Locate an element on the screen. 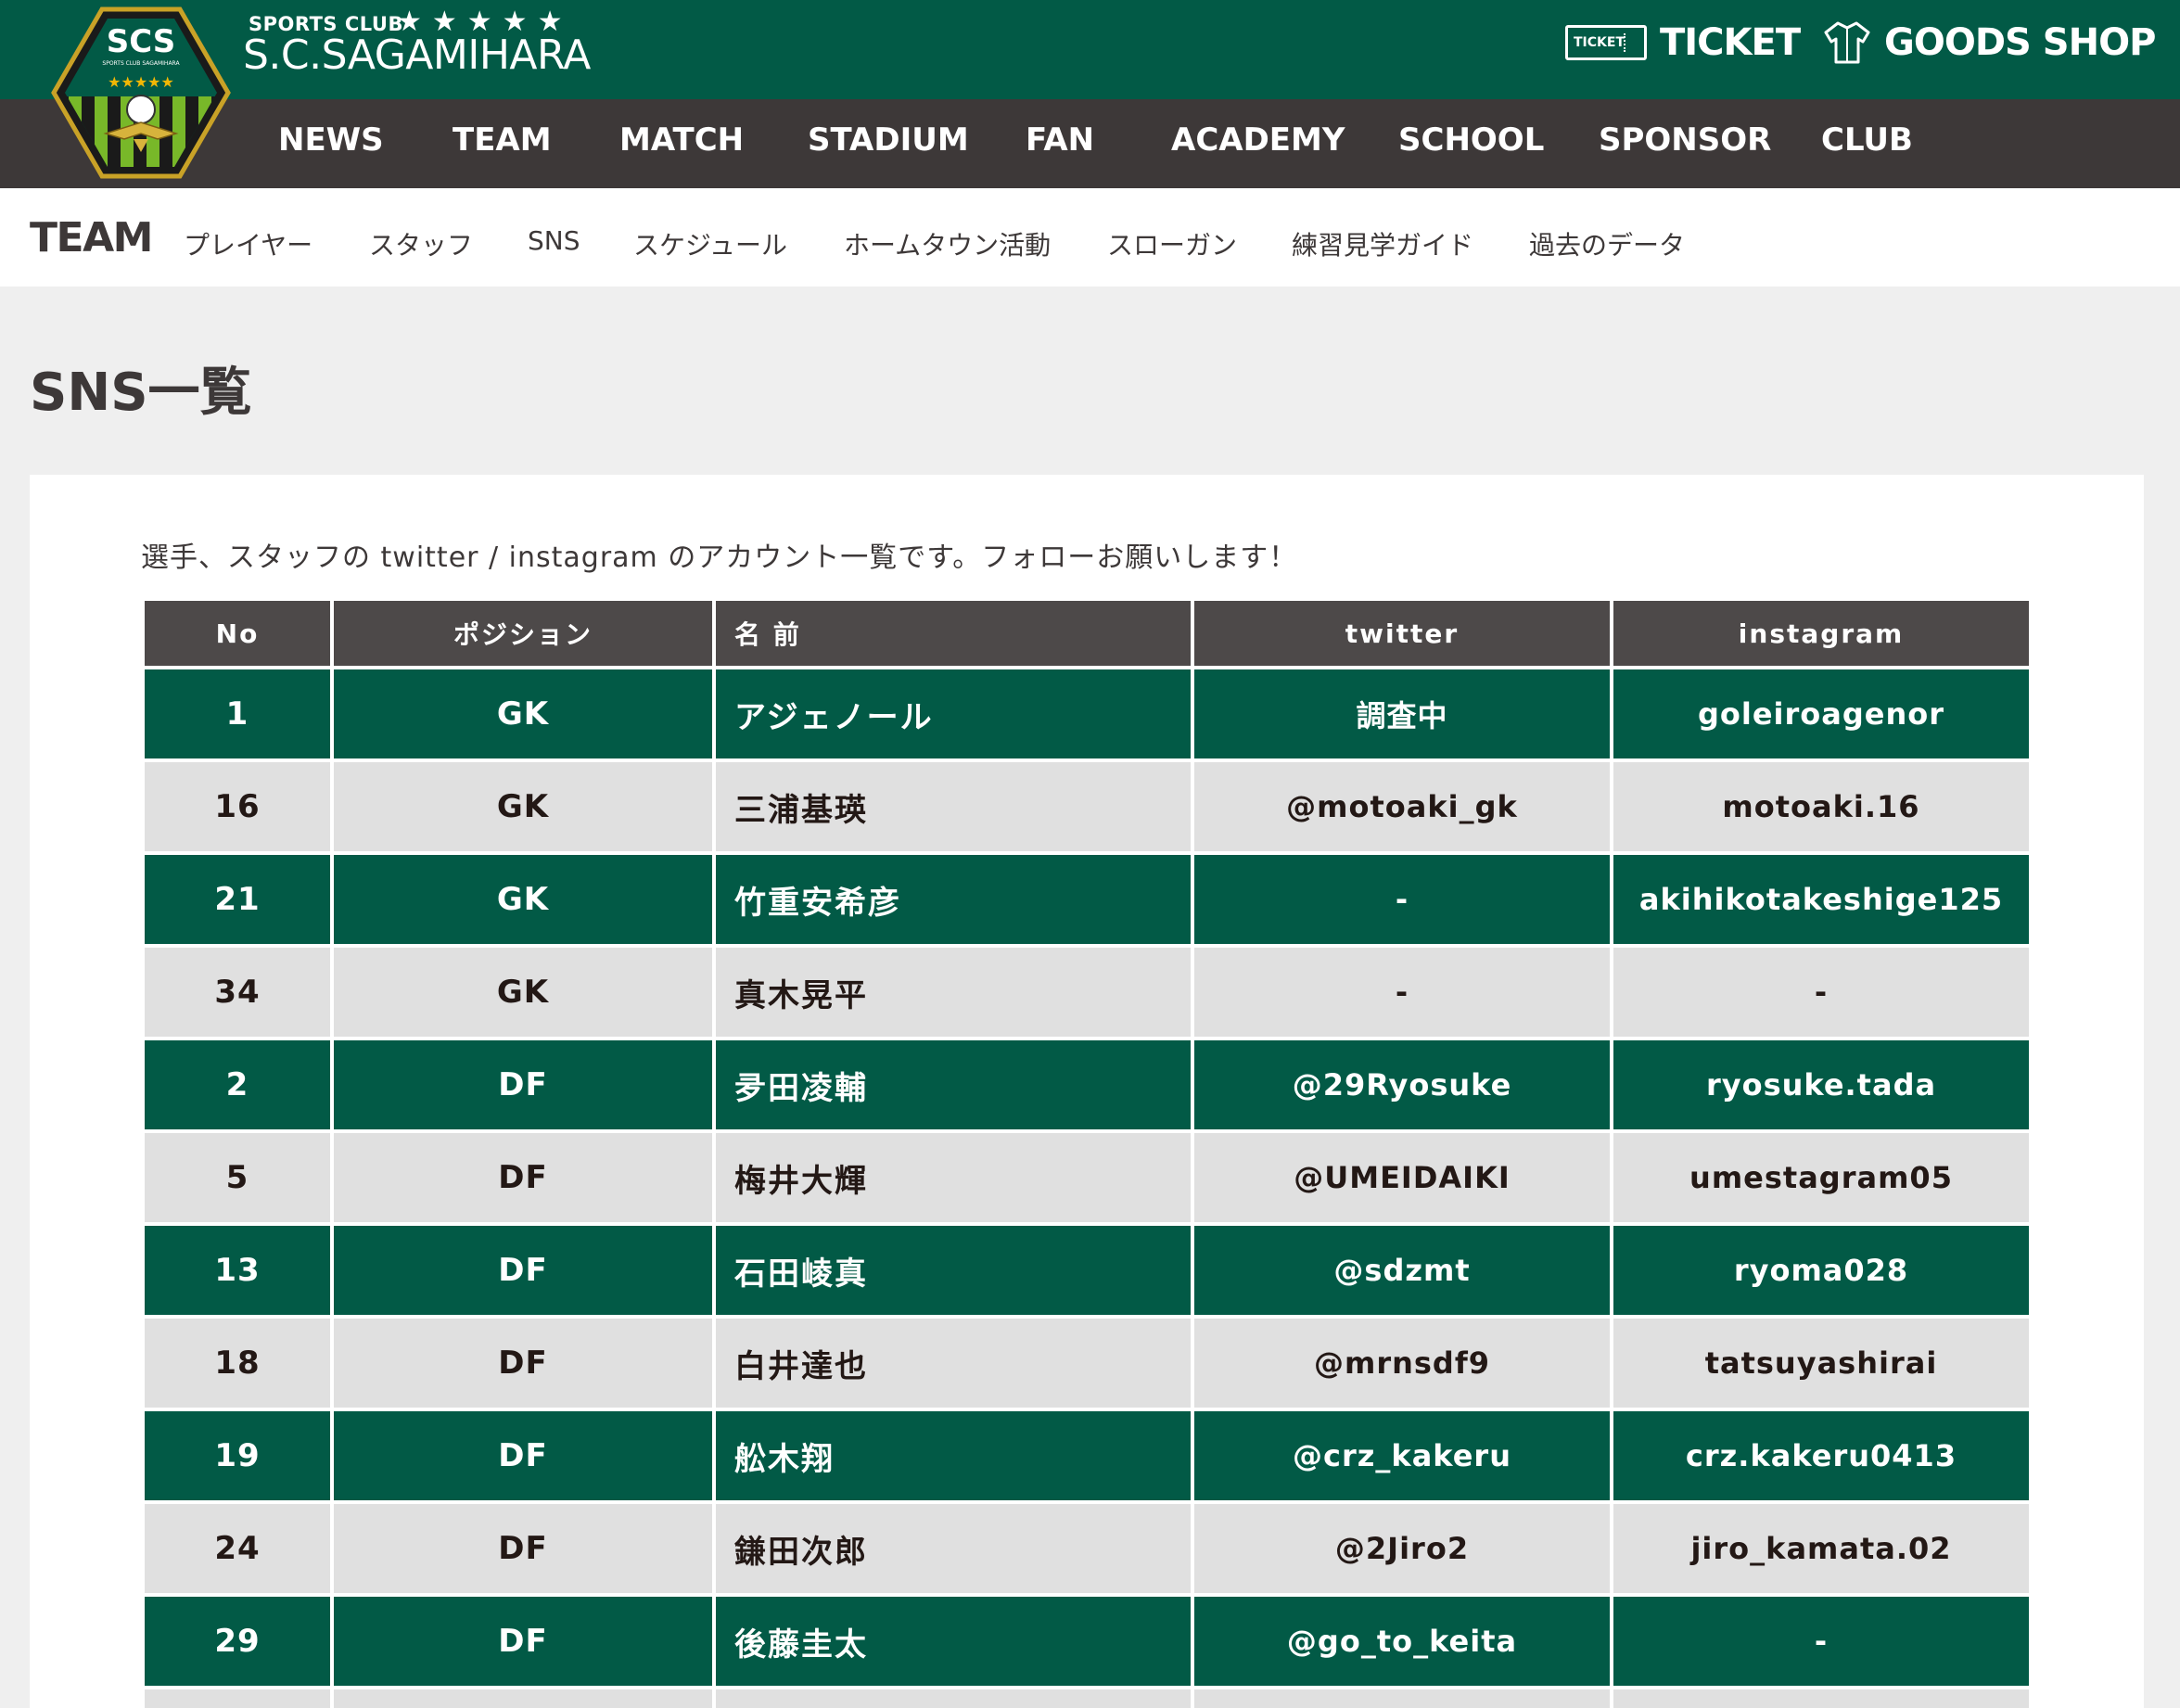 The width and height of the screenshot is (2180, 1708). cell-name: 鎌田次郎 is located at coordinates (953, 1548).